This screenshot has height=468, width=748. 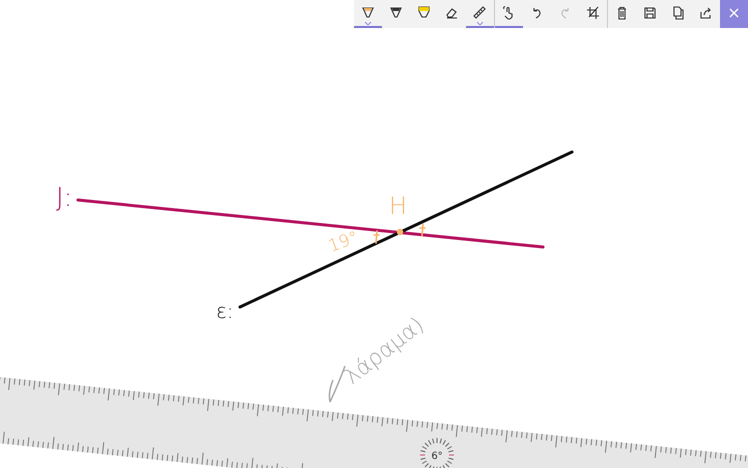 I want to click on intersection-dot, so click(x=400, y=232).